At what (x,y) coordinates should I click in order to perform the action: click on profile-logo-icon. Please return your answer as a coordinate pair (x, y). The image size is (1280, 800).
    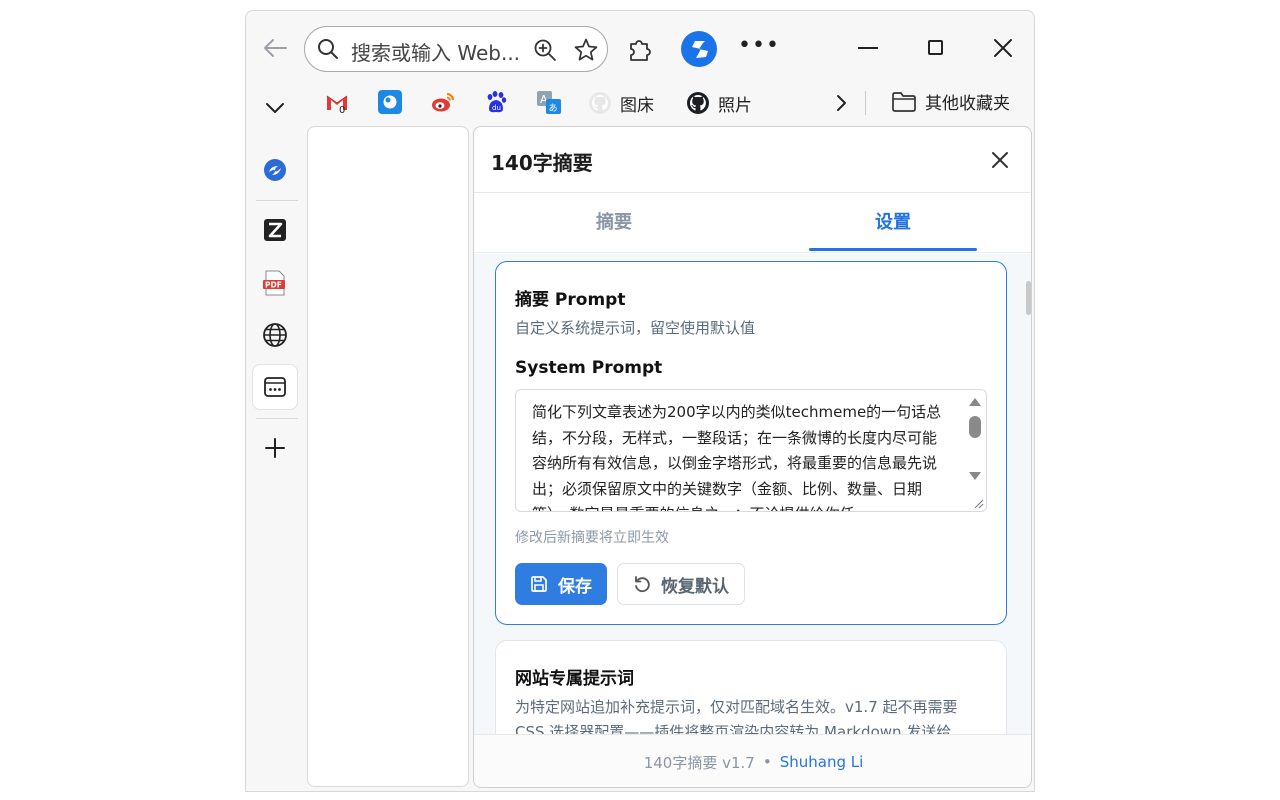
    Looking at the image, I should click on (700, 49).